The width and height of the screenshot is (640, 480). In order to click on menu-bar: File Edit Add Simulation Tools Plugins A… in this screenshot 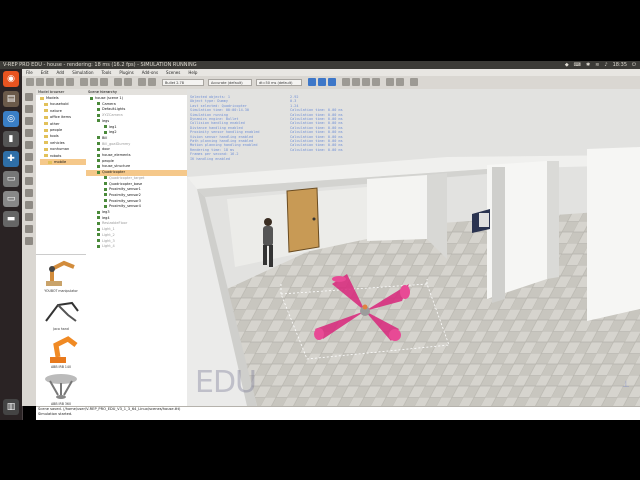, I will do `click(331, 72)`.